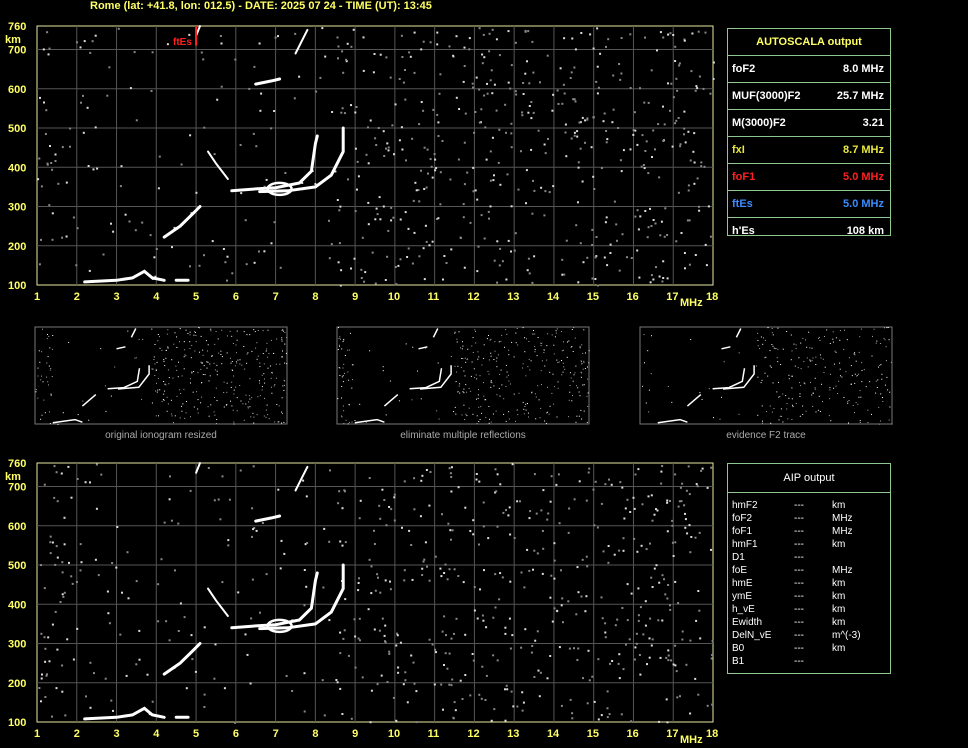  Describe the element at coordinates (17, 566) in the screenshot. I see `y-tick-label: 500` at that location.